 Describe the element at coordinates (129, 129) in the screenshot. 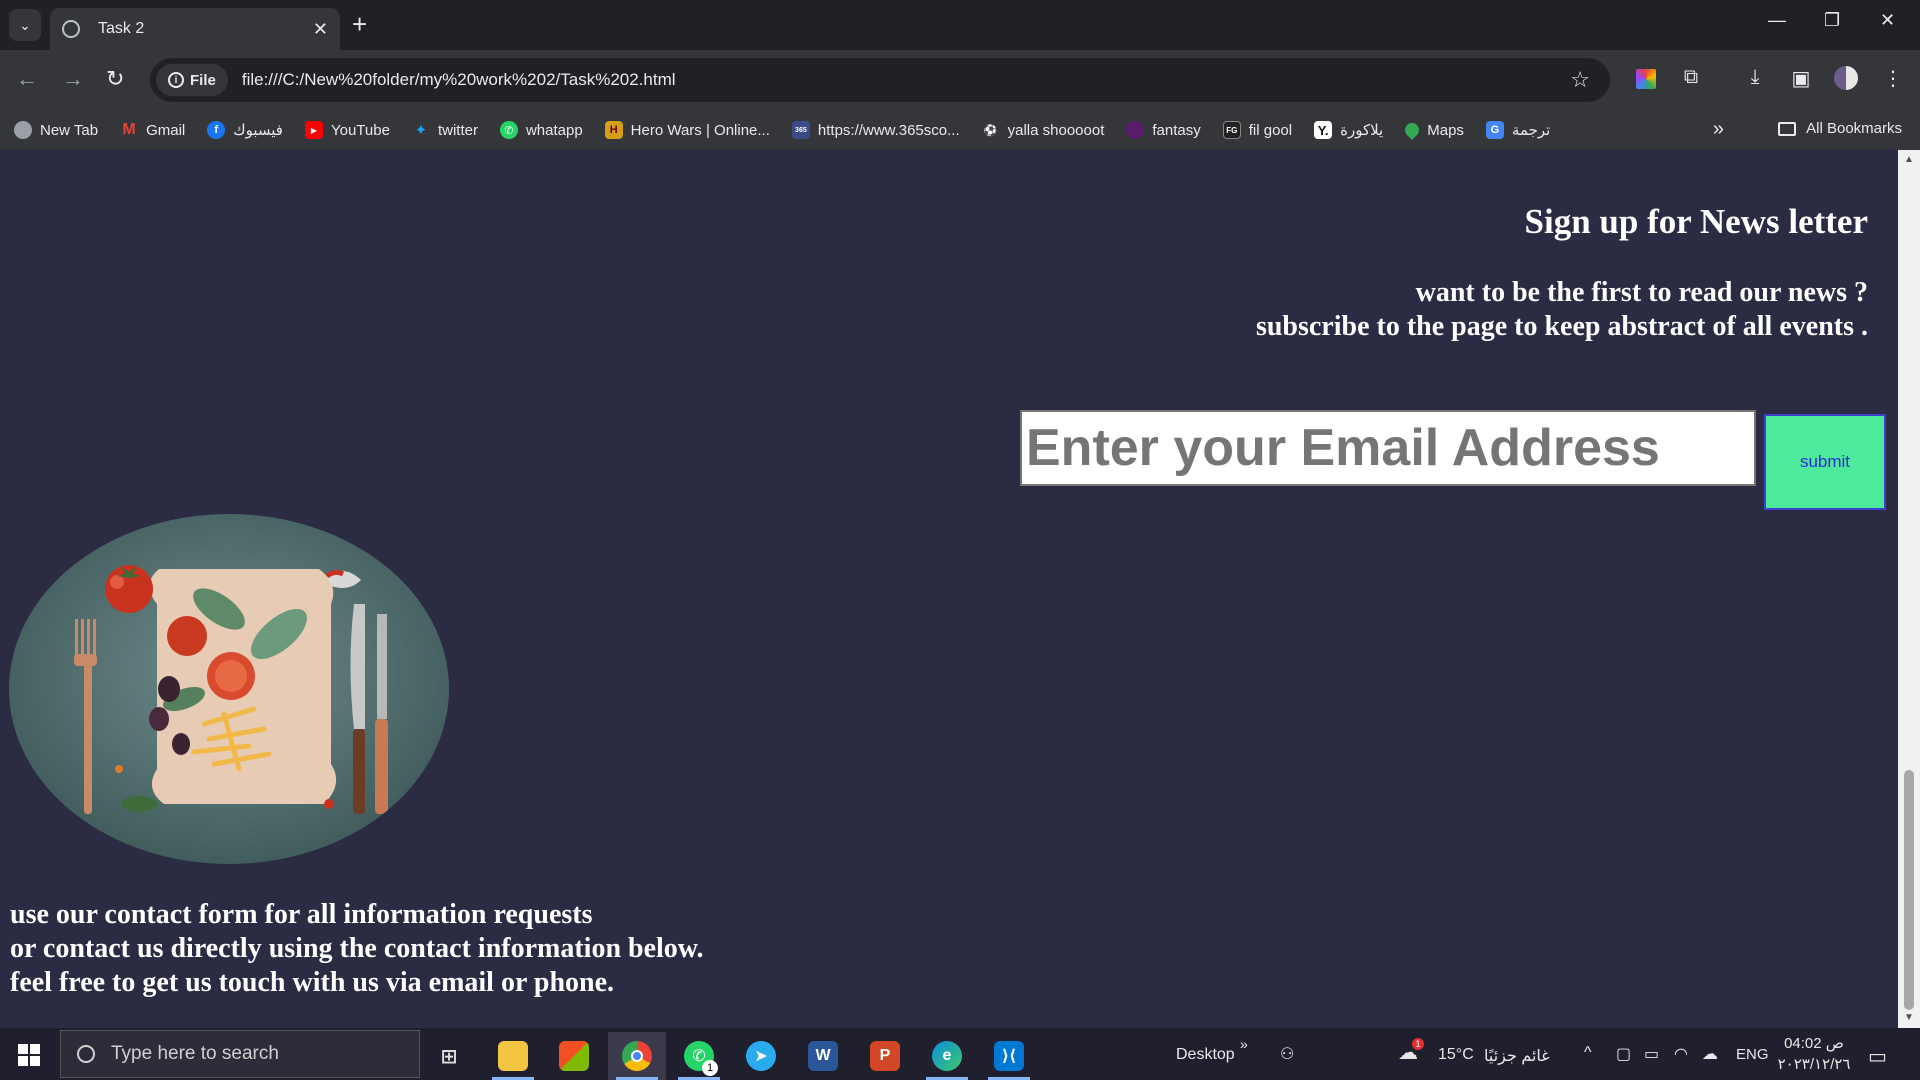

I see `gmail-icon: M` at that location.